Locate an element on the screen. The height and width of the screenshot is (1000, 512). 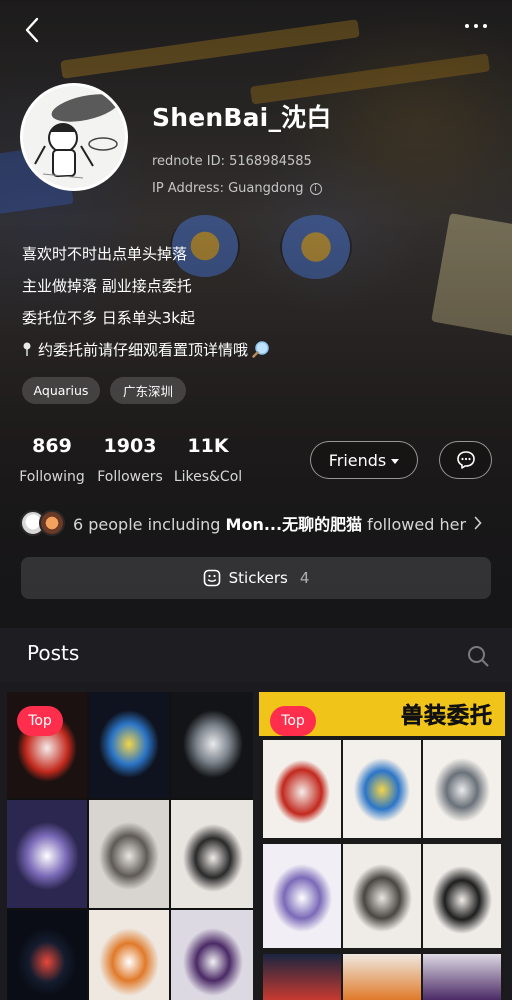
post-card: 兽装委托 Top is located at coordinates (382, 846).